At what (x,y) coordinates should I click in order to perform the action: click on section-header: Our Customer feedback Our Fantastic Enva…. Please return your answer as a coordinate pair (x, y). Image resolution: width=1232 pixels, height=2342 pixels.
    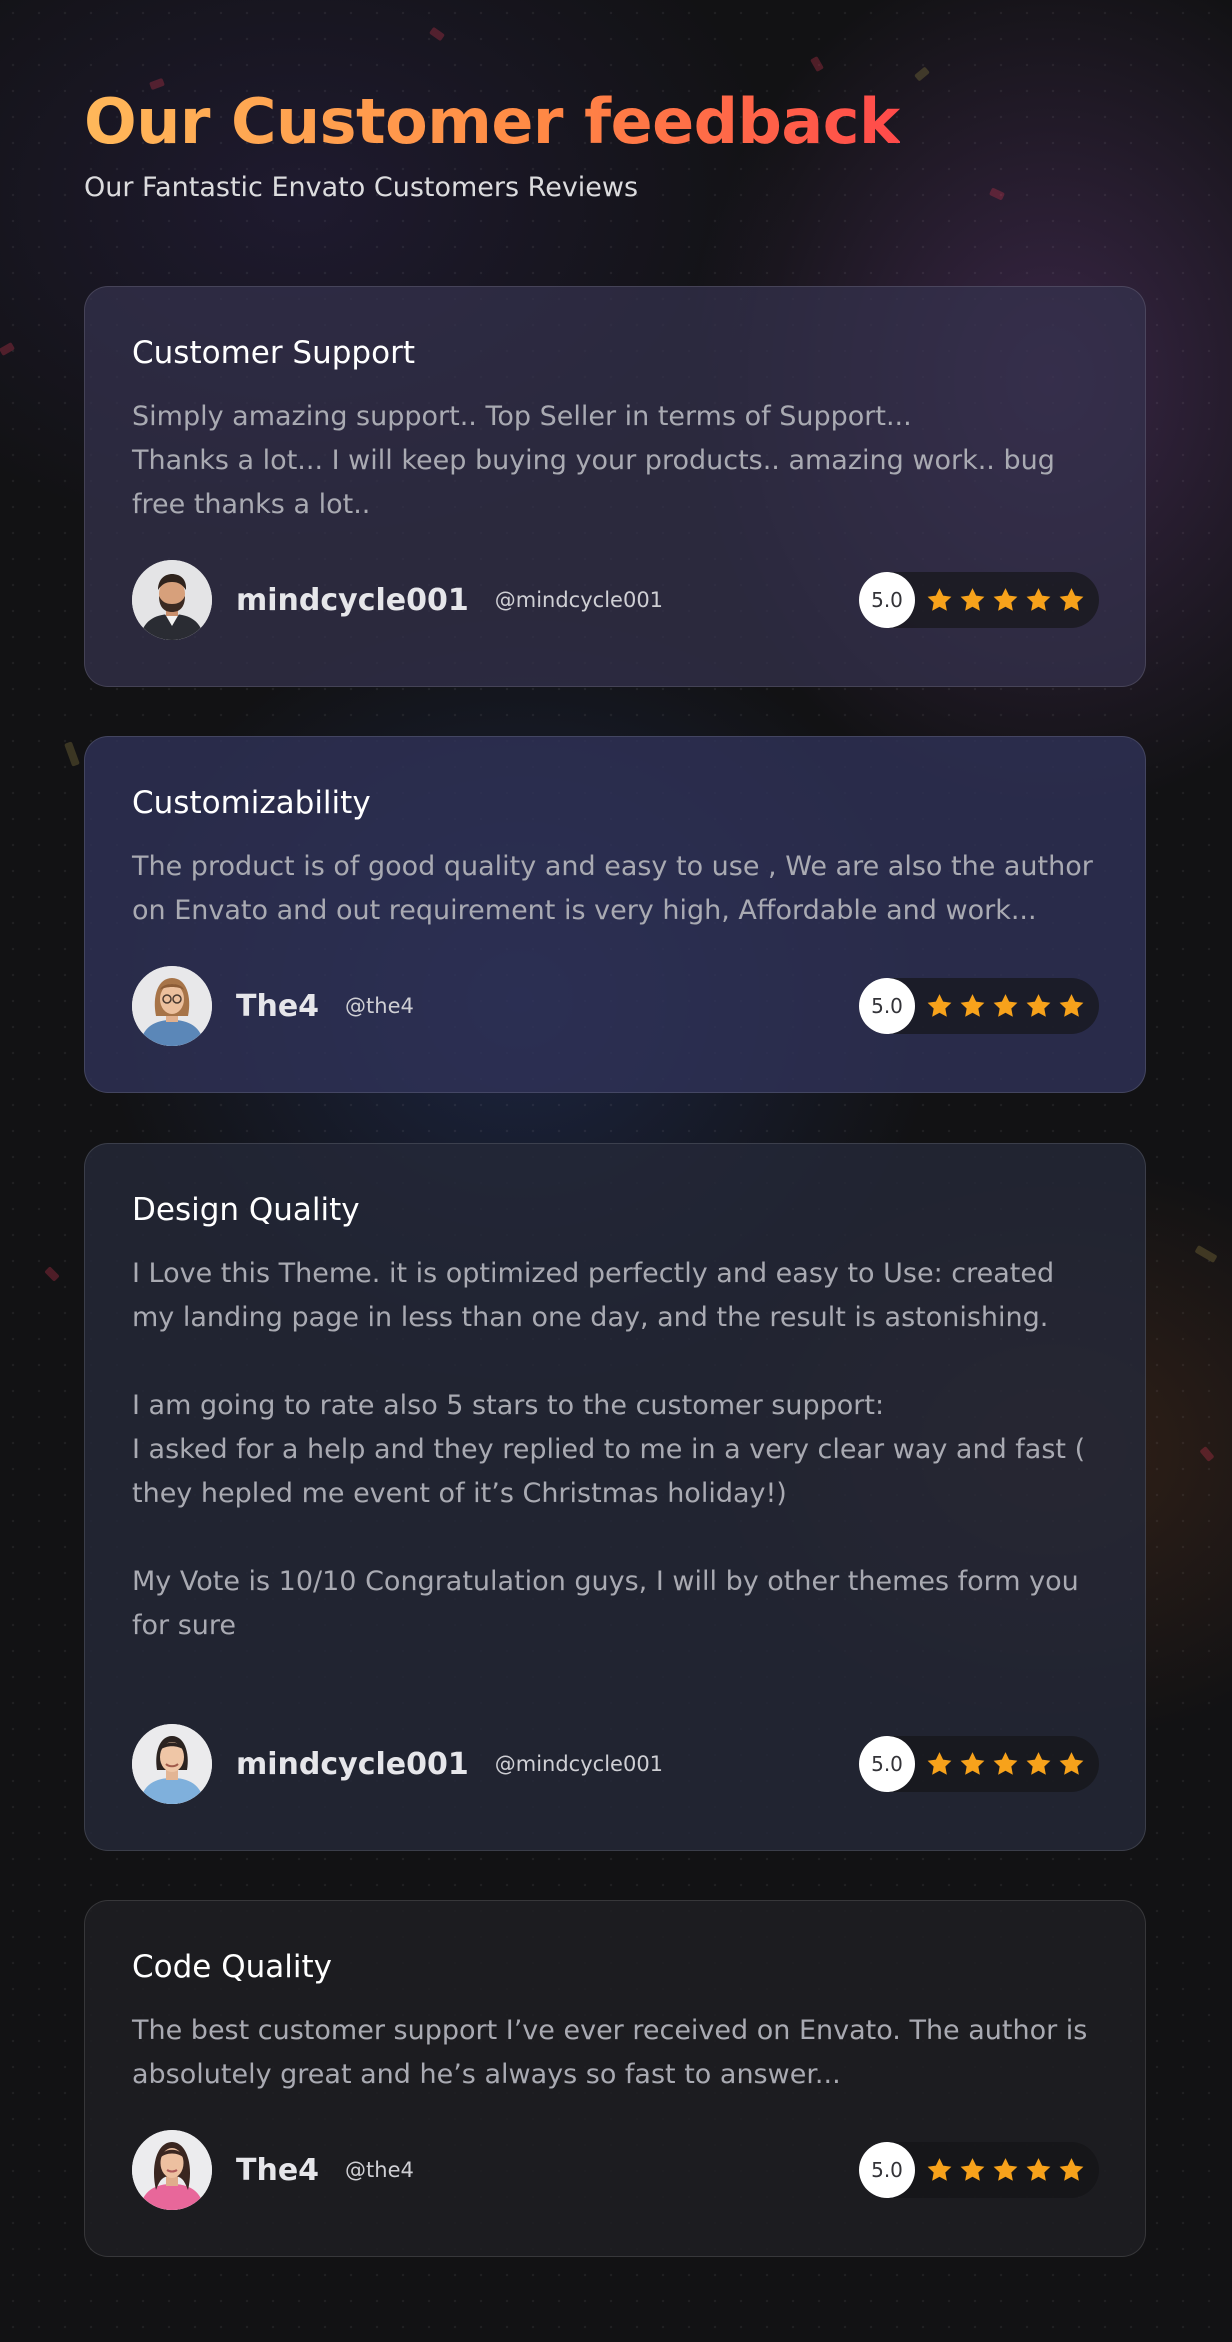
    Looking at the image, I should click on (492, 141).